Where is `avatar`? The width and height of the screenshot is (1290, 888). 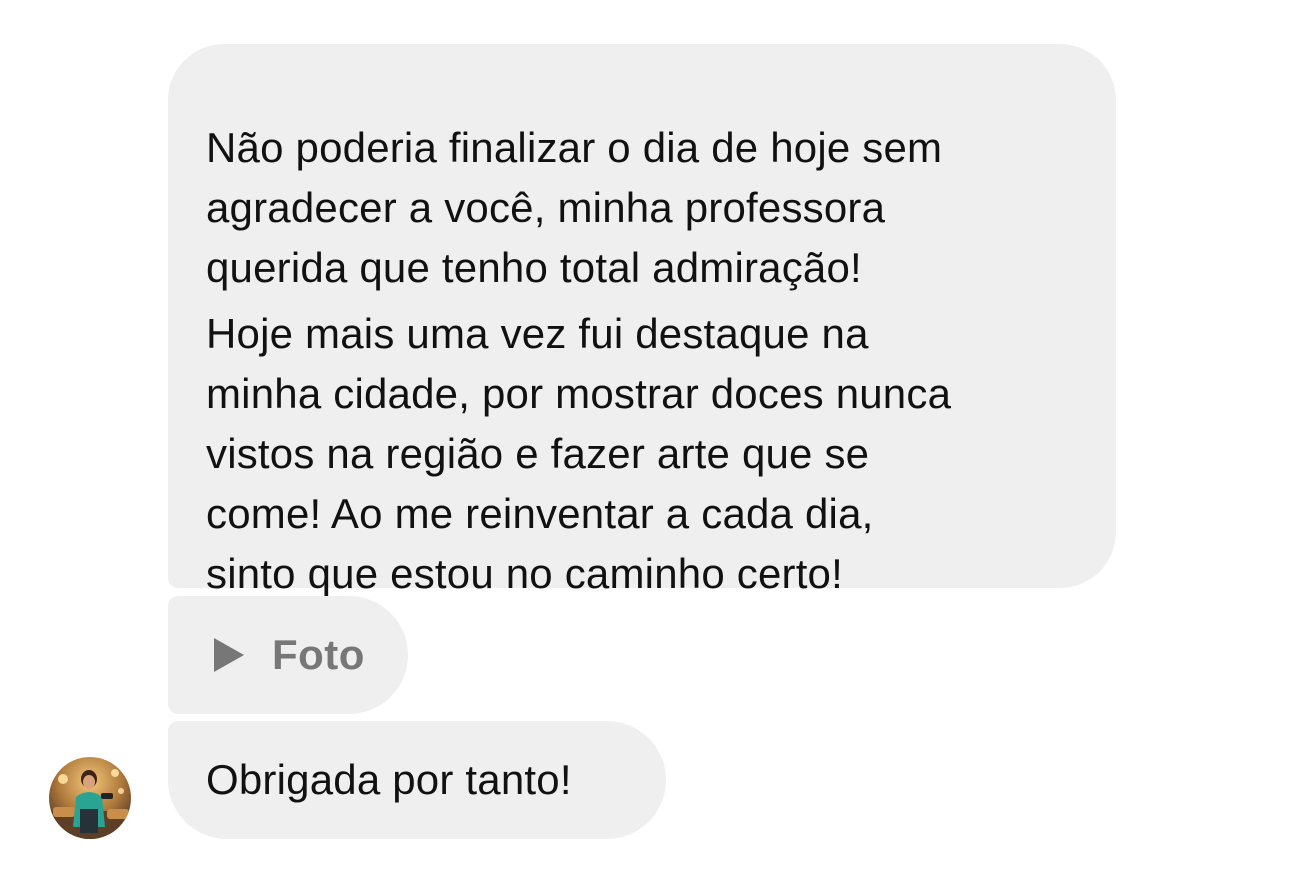 avatar is located at coordinates (90, 798).